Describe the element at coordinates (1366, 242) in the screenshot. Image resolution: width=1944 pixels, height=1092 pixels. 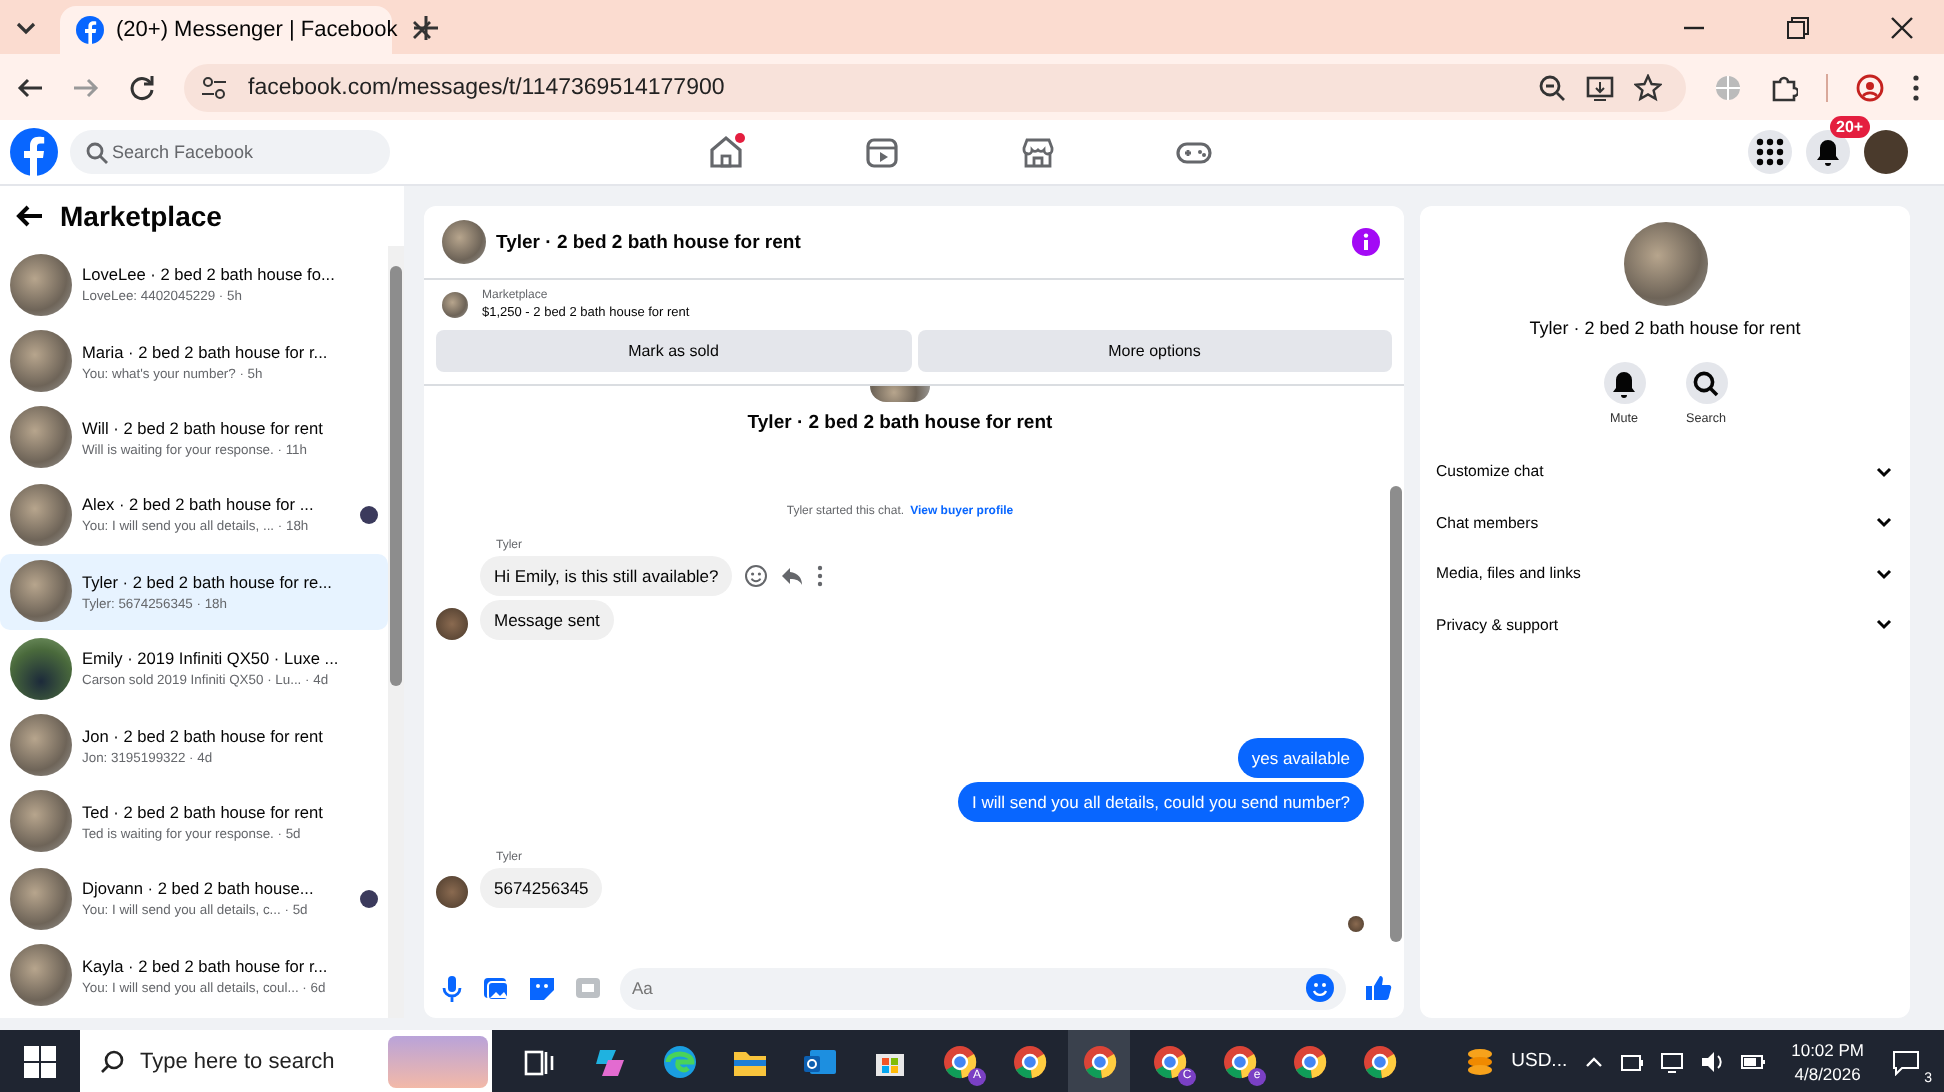
I see `info-icon` at that location.